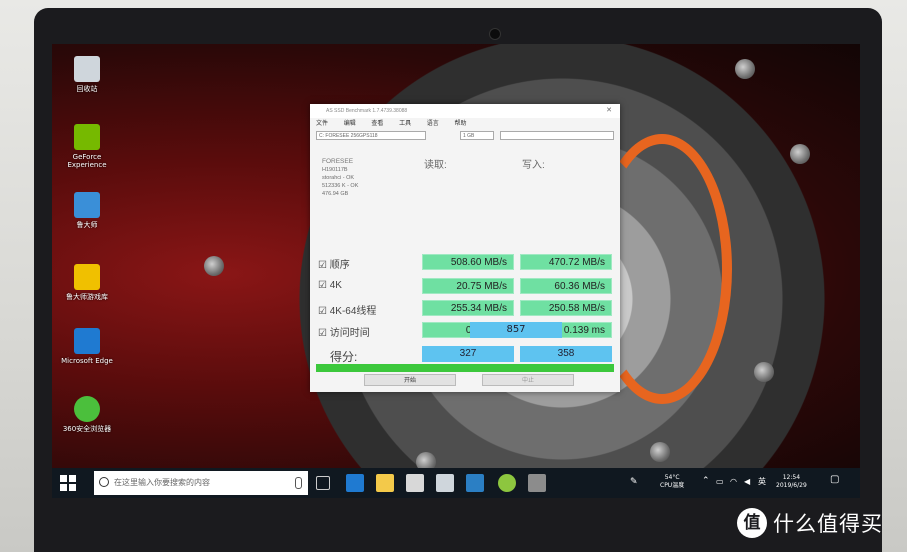 The width and height of the screenshot is (907, 552). What do you see at coordinates (609, 111) in the screenshot?
I see `close-icon: ✕` at bounding box center [609, 111].